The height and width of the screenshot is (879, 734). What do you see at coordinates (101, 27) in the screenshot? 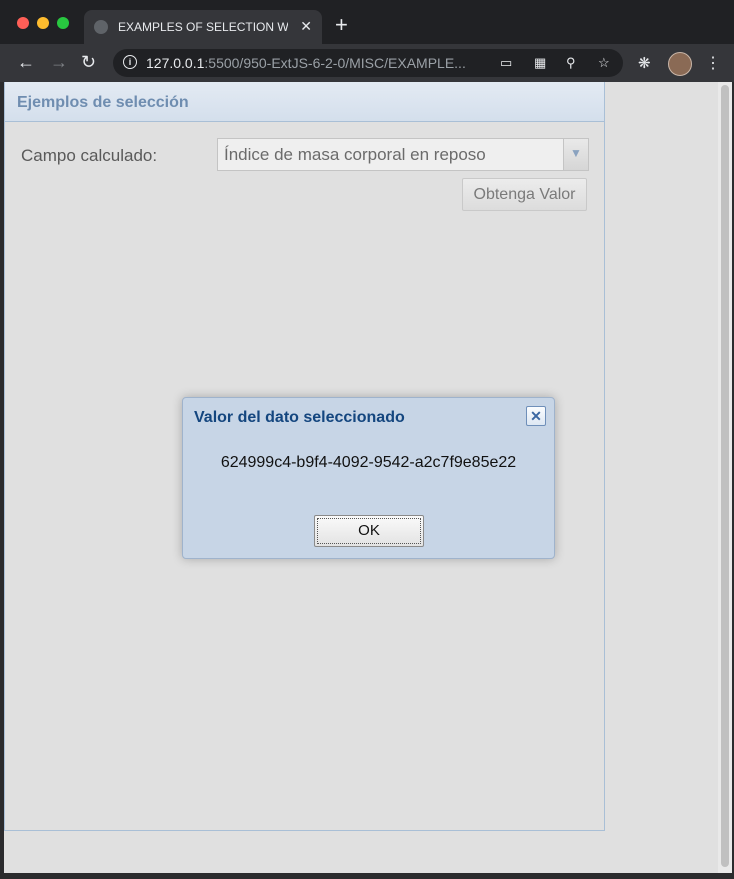
I see `globe-icon` at bounding box center [101, 27].